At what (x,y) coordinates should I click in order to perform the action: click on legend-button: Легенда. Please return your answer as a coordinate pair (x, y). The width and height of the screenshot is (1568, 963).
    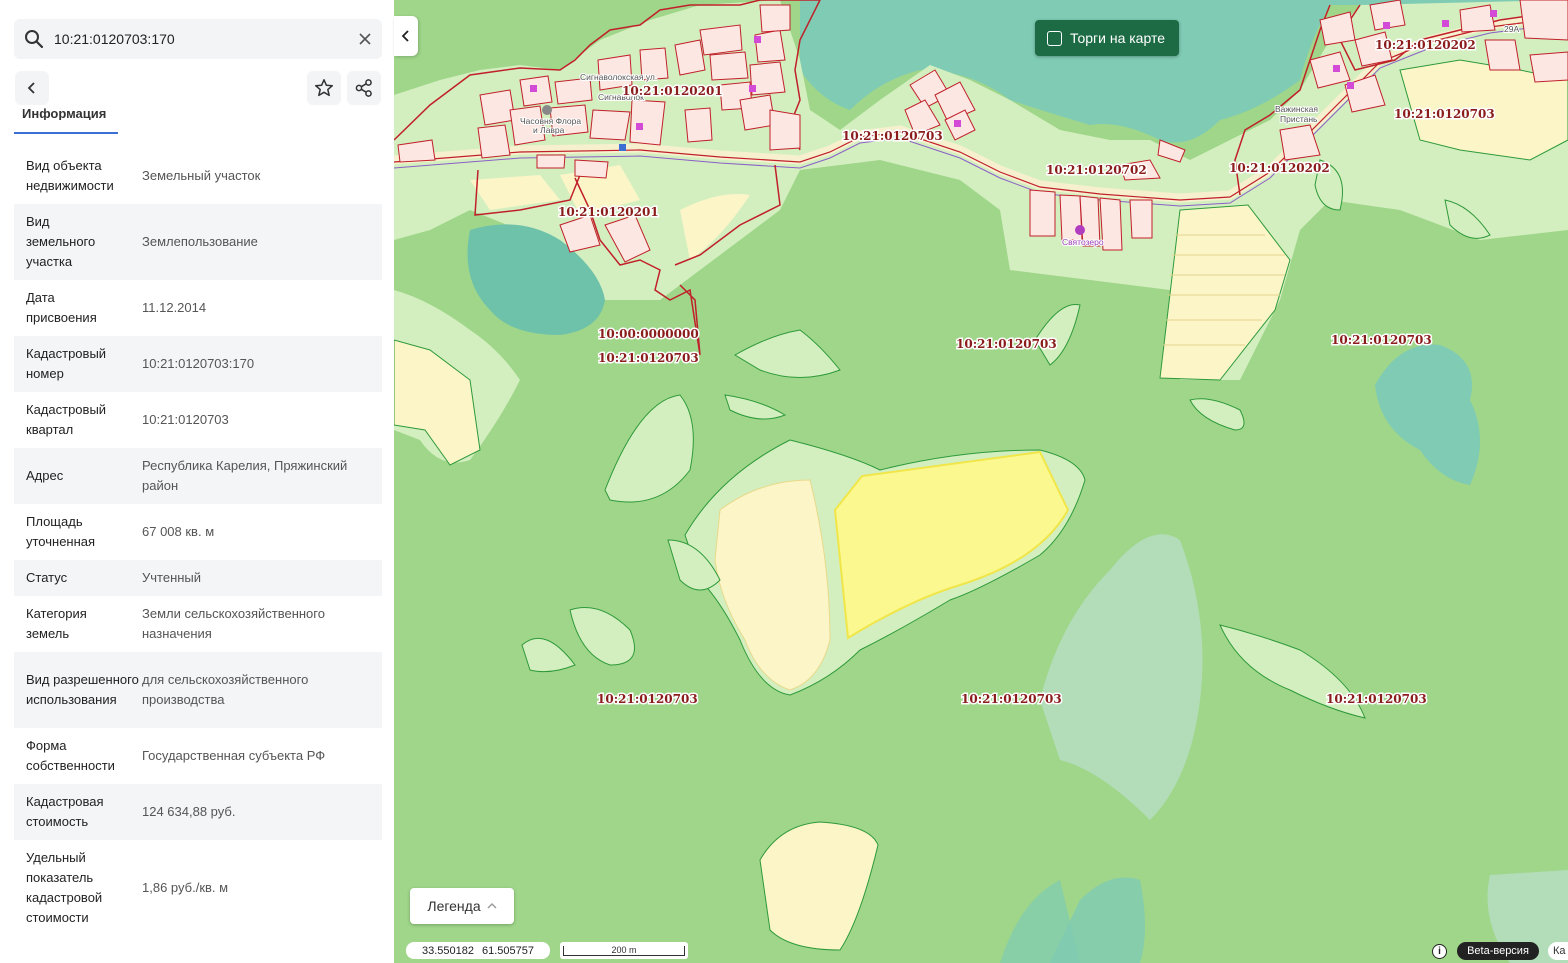
    Looking at the image, I should click on (462, 906).